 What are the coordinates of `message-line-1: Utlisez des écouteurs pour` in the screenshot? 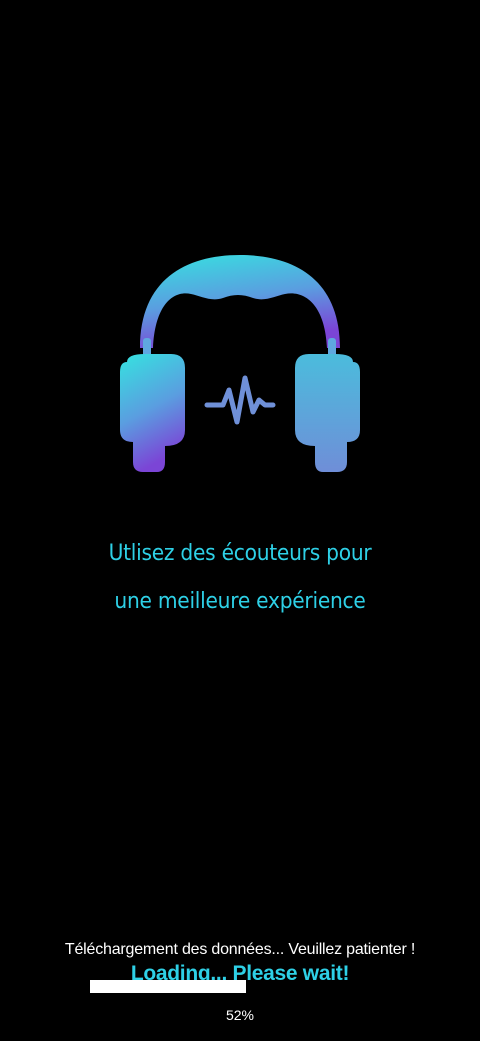 It's located at (240, 553).